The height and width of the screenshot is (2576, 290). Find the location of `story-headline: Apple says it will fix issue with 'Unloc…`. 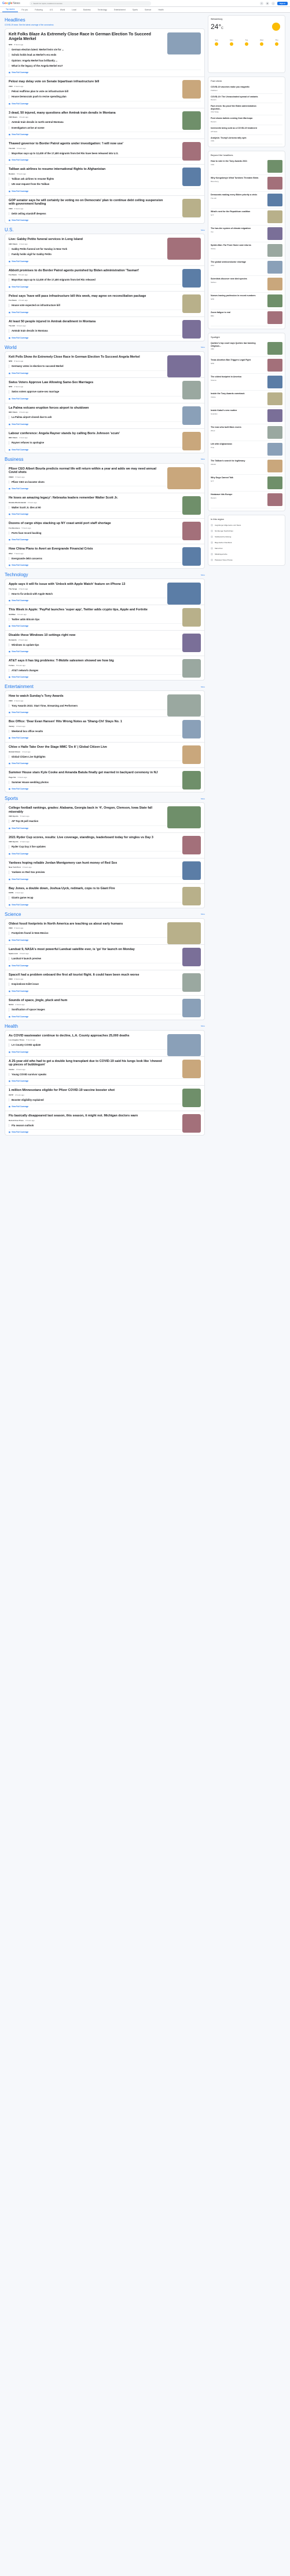

story-headline: Apple says it will fix issue with 'Unloc… is located at coordinates (87, 585).